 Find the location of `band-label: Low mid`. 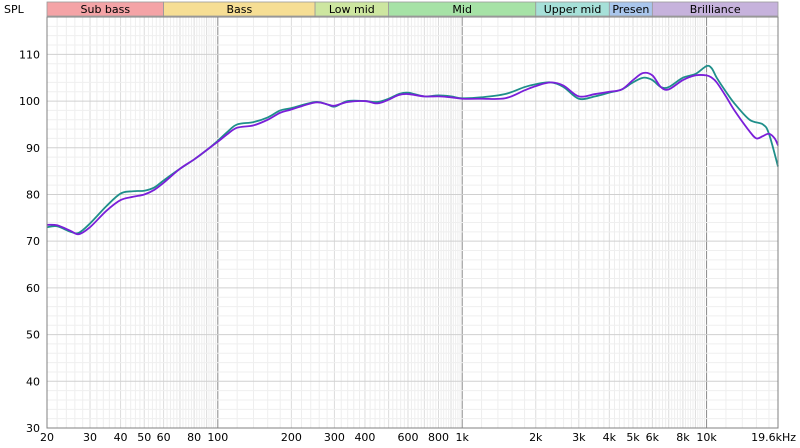

band-label: Low mid is located at coordinates (352, 9).